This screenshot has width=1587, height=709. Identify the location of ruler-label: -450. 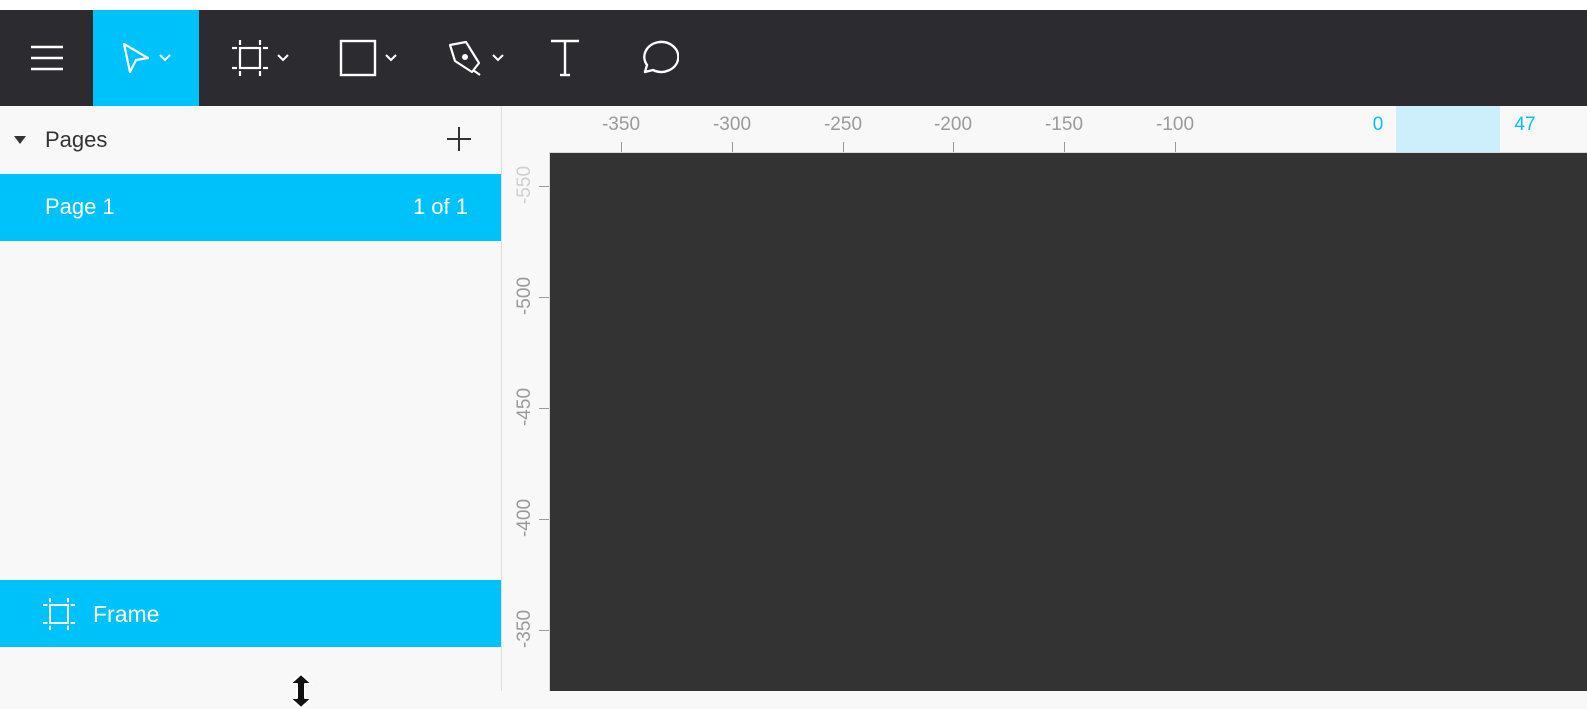
(524, 407).